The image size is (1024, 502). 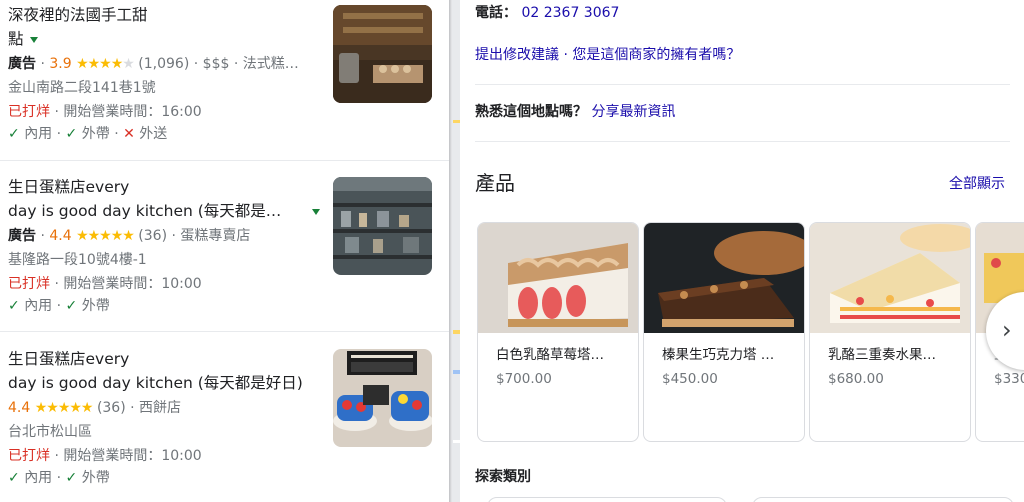 What do you see at coordinates (977, 183) in the screenshot?
I see `see-all-link: 全部顯示` at bounding box center [977, 183].